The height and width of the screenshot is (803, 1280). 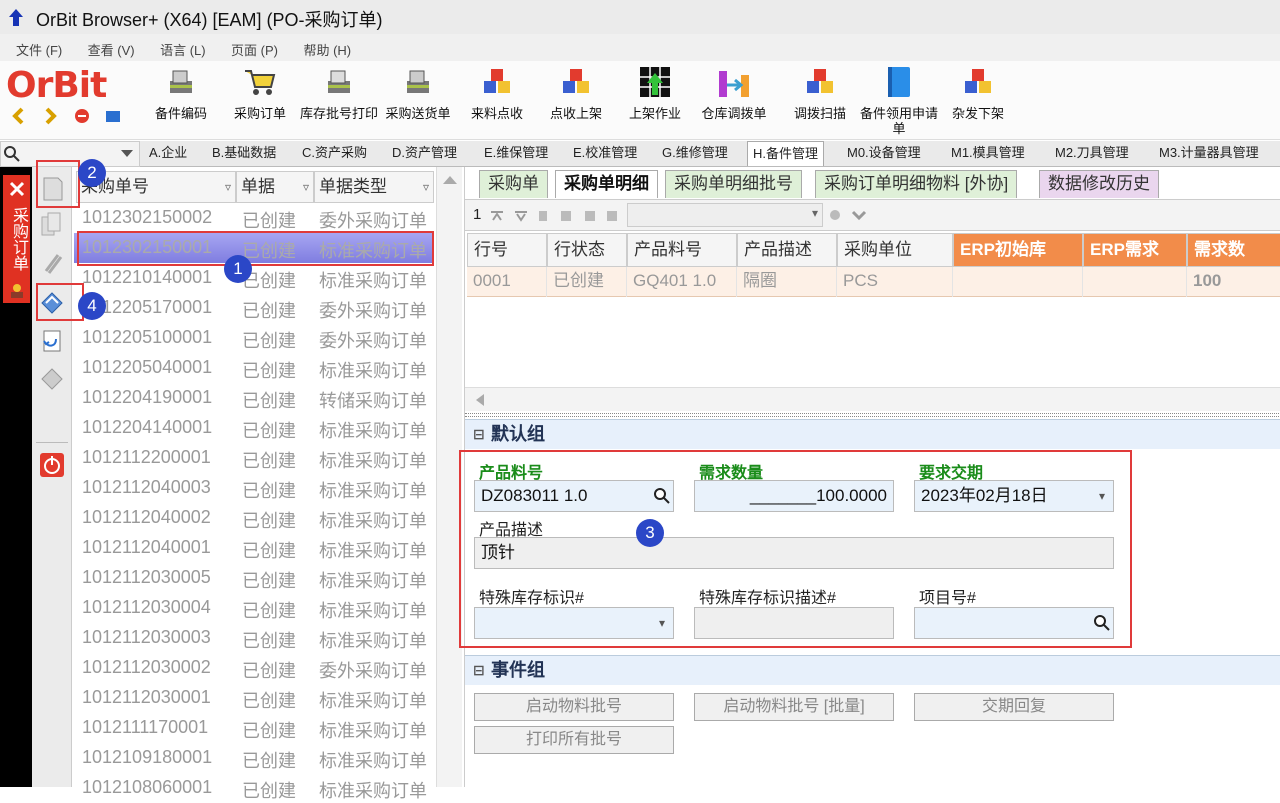 What do you see at coordinates (254, 308) in the screenshot?
I see `table-row: 1012205170001 已创建 委外采购订单` at bounding box center [254, 308].